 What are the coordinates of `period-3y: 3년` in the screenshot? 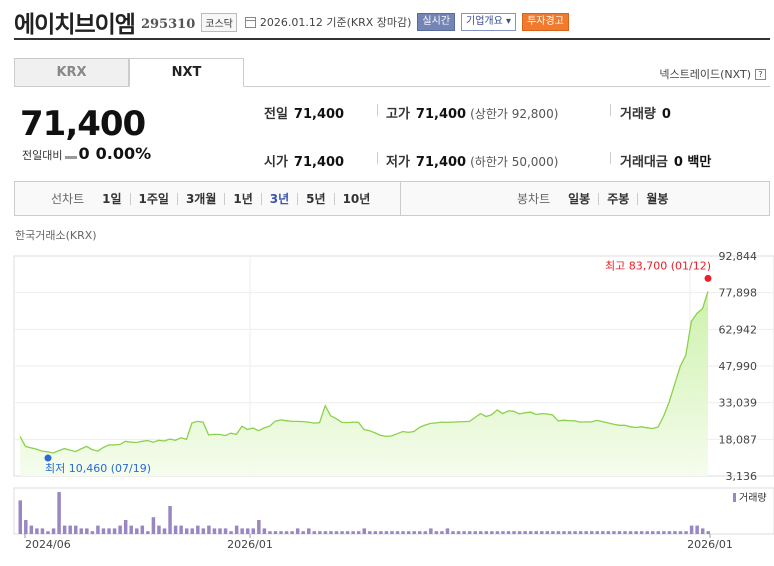 It's located at (278, 198).